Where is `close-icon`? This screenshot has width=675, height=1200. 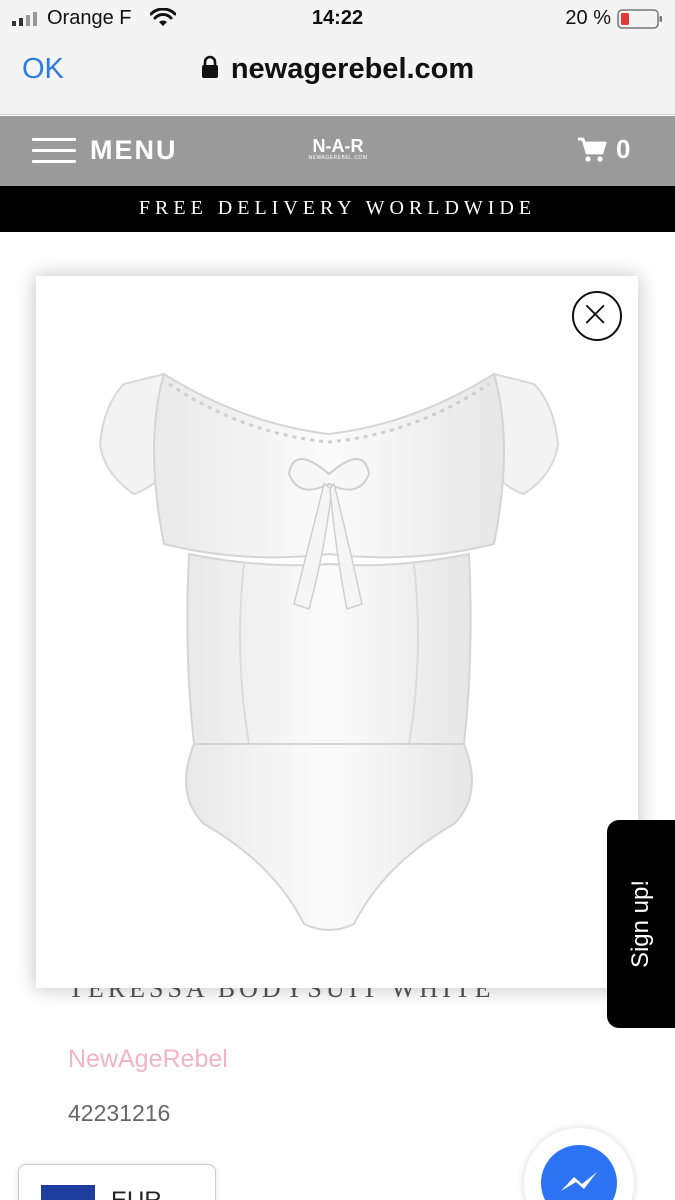 close-icon is located at coordinates (595, 314).